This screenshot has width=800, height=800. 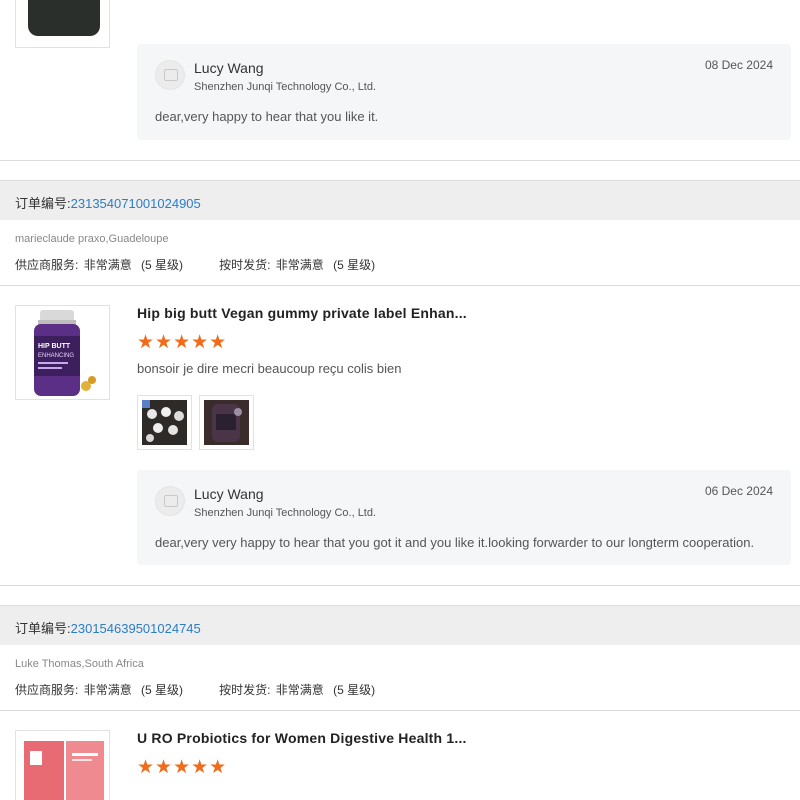 I want to click on buyer-name: marieclaude praxo,Guadeloupe, so click(x=92, y=239).